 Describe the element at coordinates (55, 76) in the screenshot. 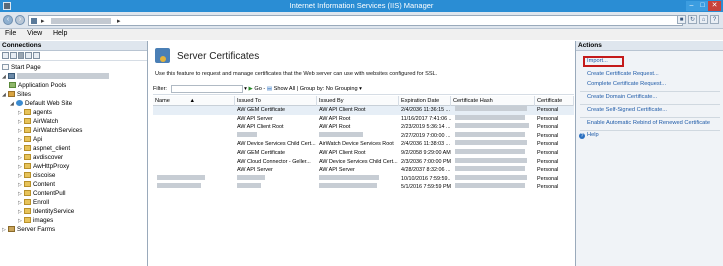

I see `tree-item-server: ◢` at that location.